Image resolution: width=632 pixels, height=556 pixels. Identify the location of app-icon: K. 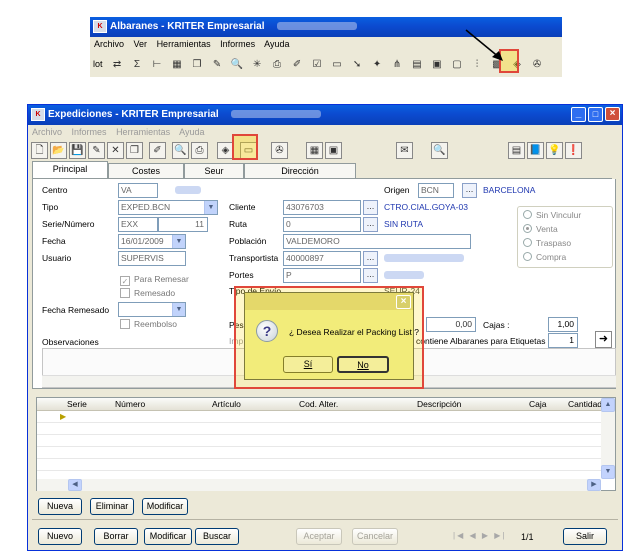
(38, 114).